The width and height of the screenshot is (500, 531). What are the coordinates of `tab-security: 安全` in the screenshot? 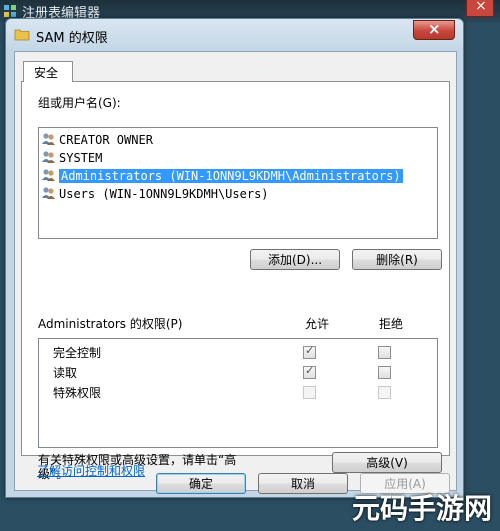 It's located at (48, 71).